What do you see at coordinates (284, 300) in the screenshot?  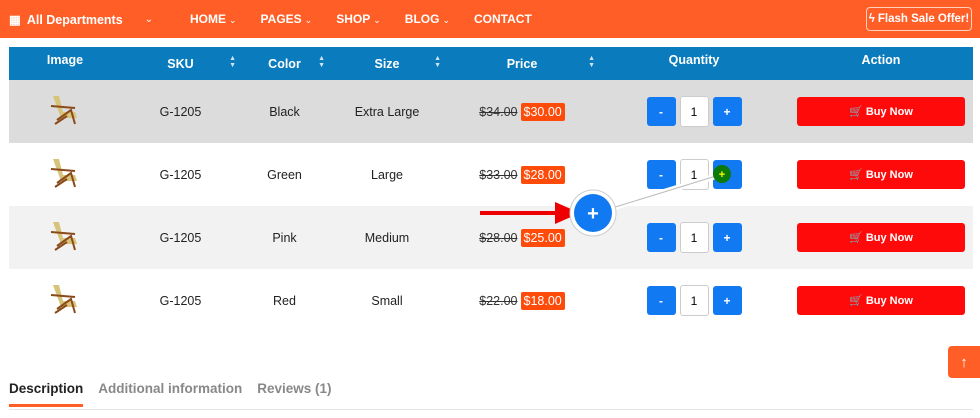 I see `color: Red` at bounding box center [284, 300].